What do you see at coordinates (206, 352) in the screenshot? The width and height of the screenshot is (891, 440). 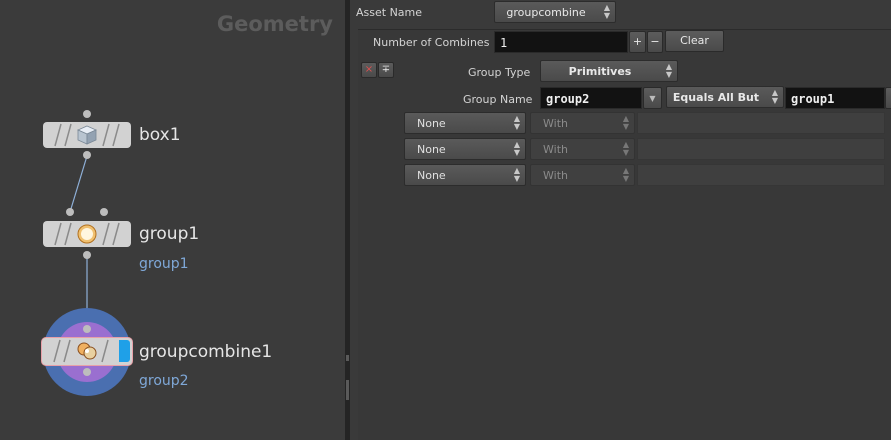 I see `node-groupcombine1-label: groupcombine1` at bounding box center [206, 352].